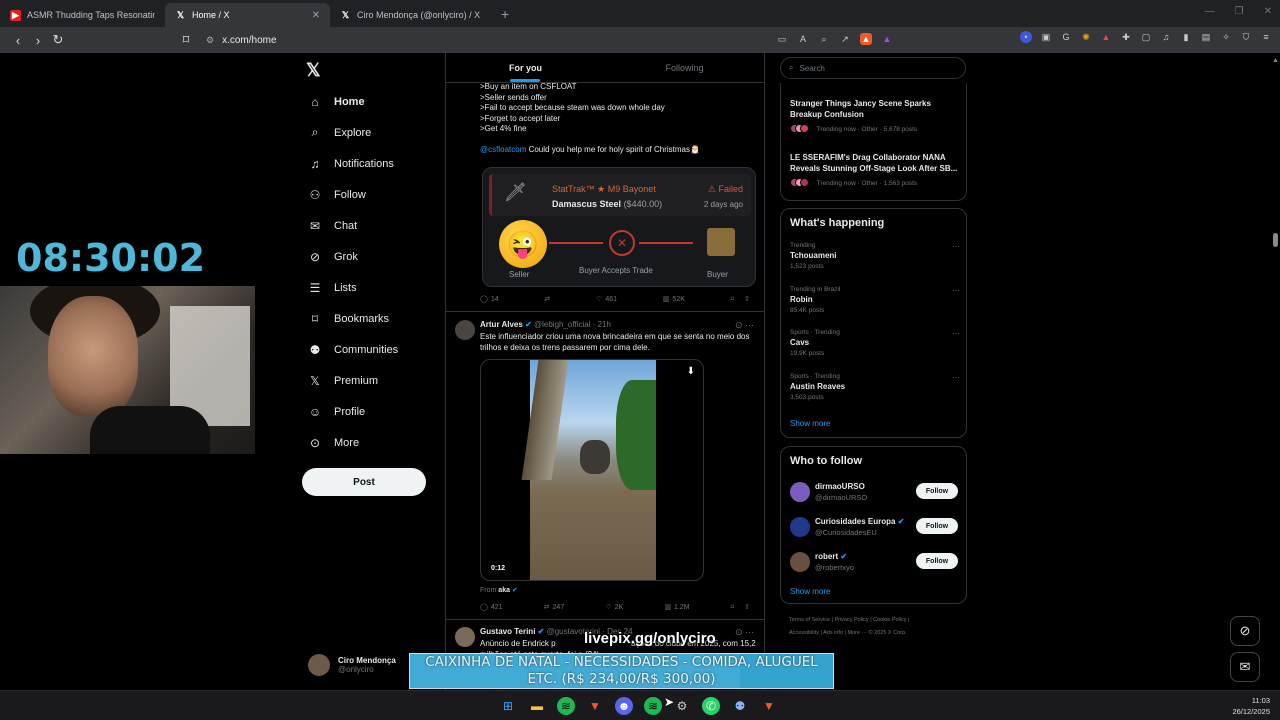 The width and height of the screenshot is (1280, 720). Describe the element at coordinates (554, 607) in the screenshot. I see `repost-button: ⇄ 247` at that location.